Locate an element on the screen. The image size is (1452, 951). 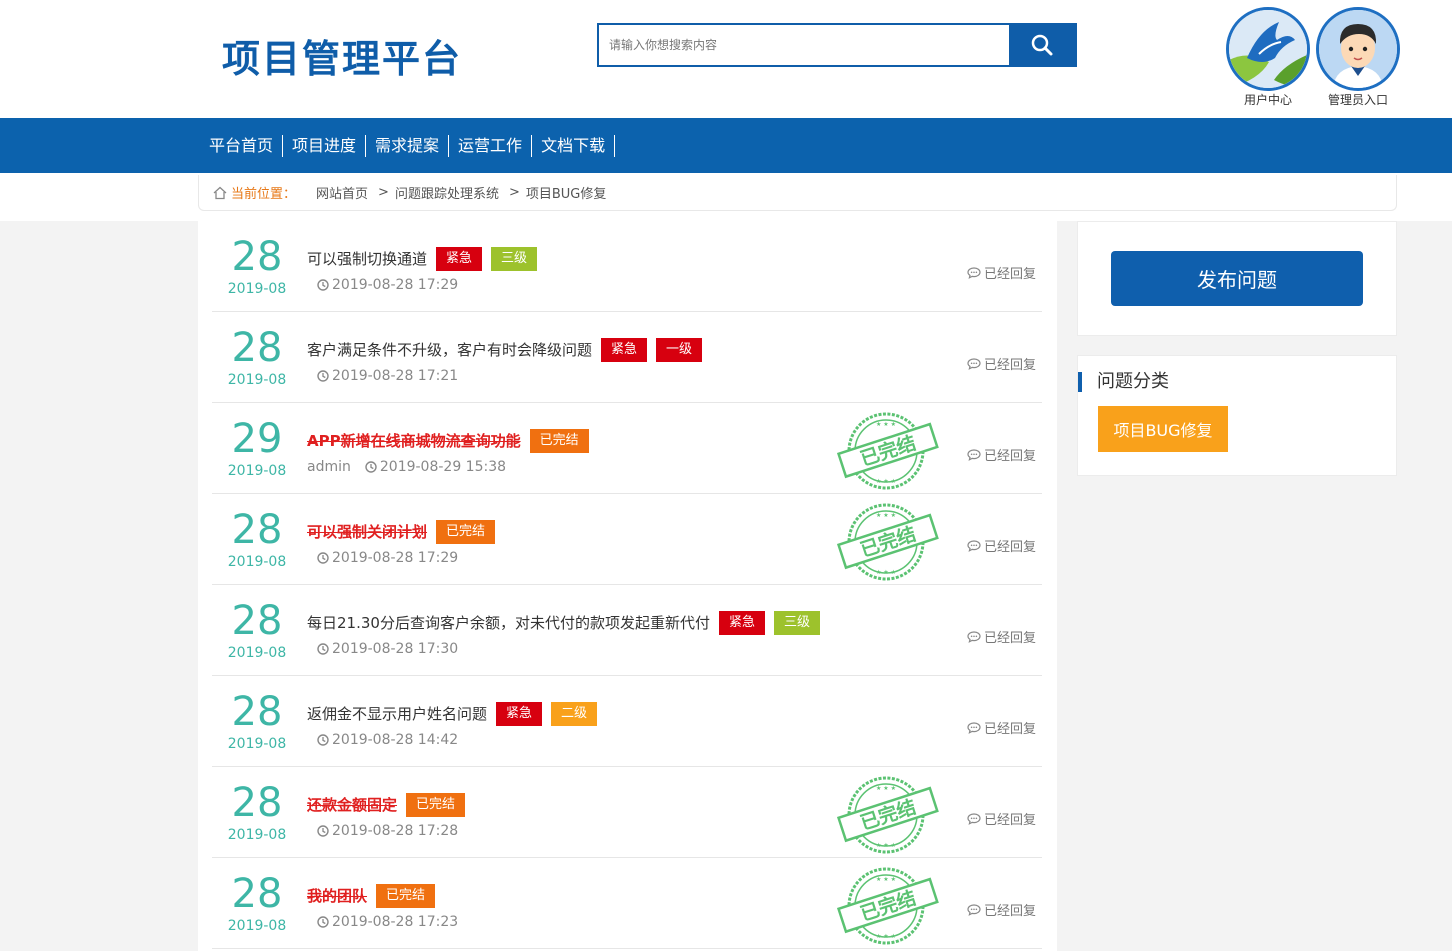
issue-datetime: 2019-08-29 15:38 is located at coordinates (443, 467).